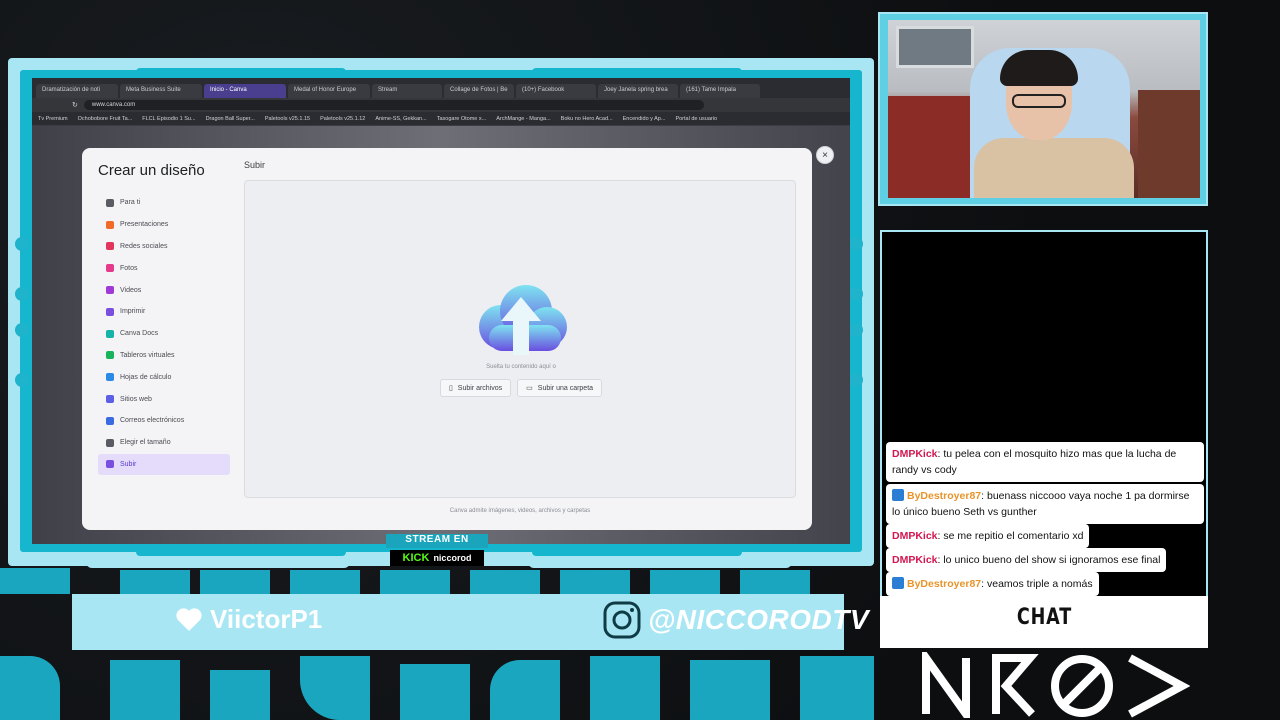 The image size is (1280, 720). Describe the element at coordinates (129, 268) in the screenshot. I see `sidebar-item-label: Fotos` at that location.